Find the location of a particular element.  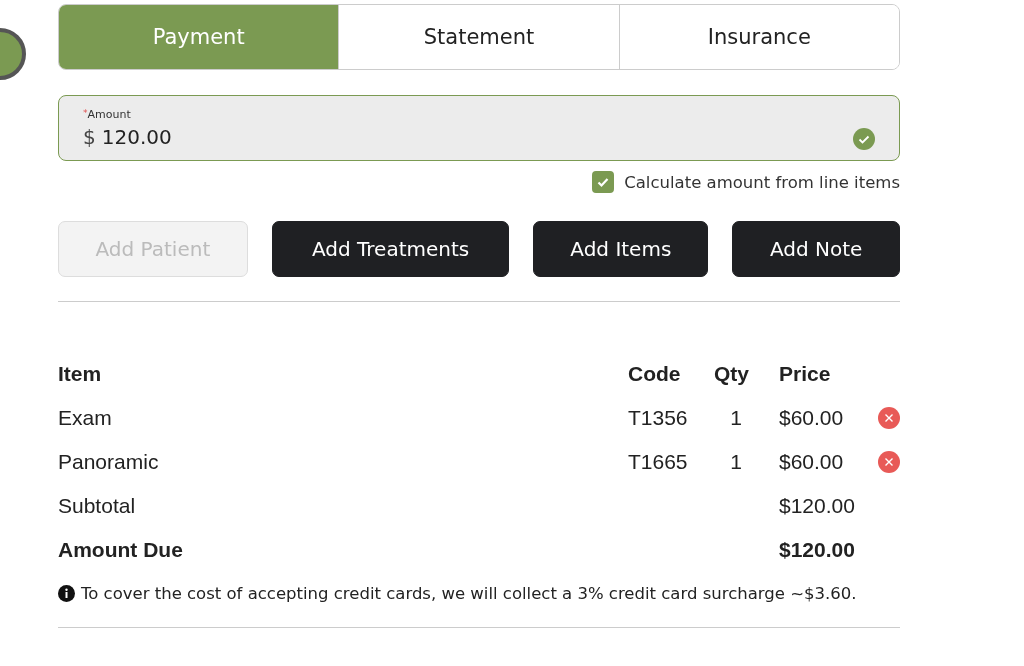

column-header: Price is located at coordinates (805, 374).